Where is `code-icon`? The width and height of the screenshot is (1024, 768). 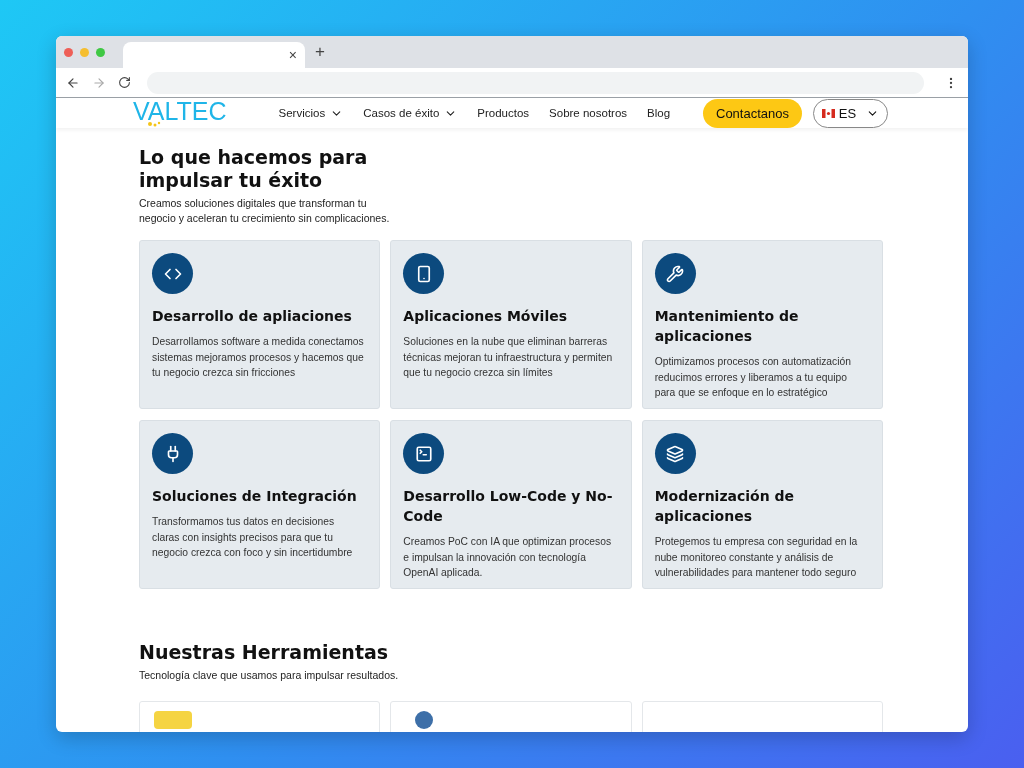 code-icon is located at coordinates (172, 273).